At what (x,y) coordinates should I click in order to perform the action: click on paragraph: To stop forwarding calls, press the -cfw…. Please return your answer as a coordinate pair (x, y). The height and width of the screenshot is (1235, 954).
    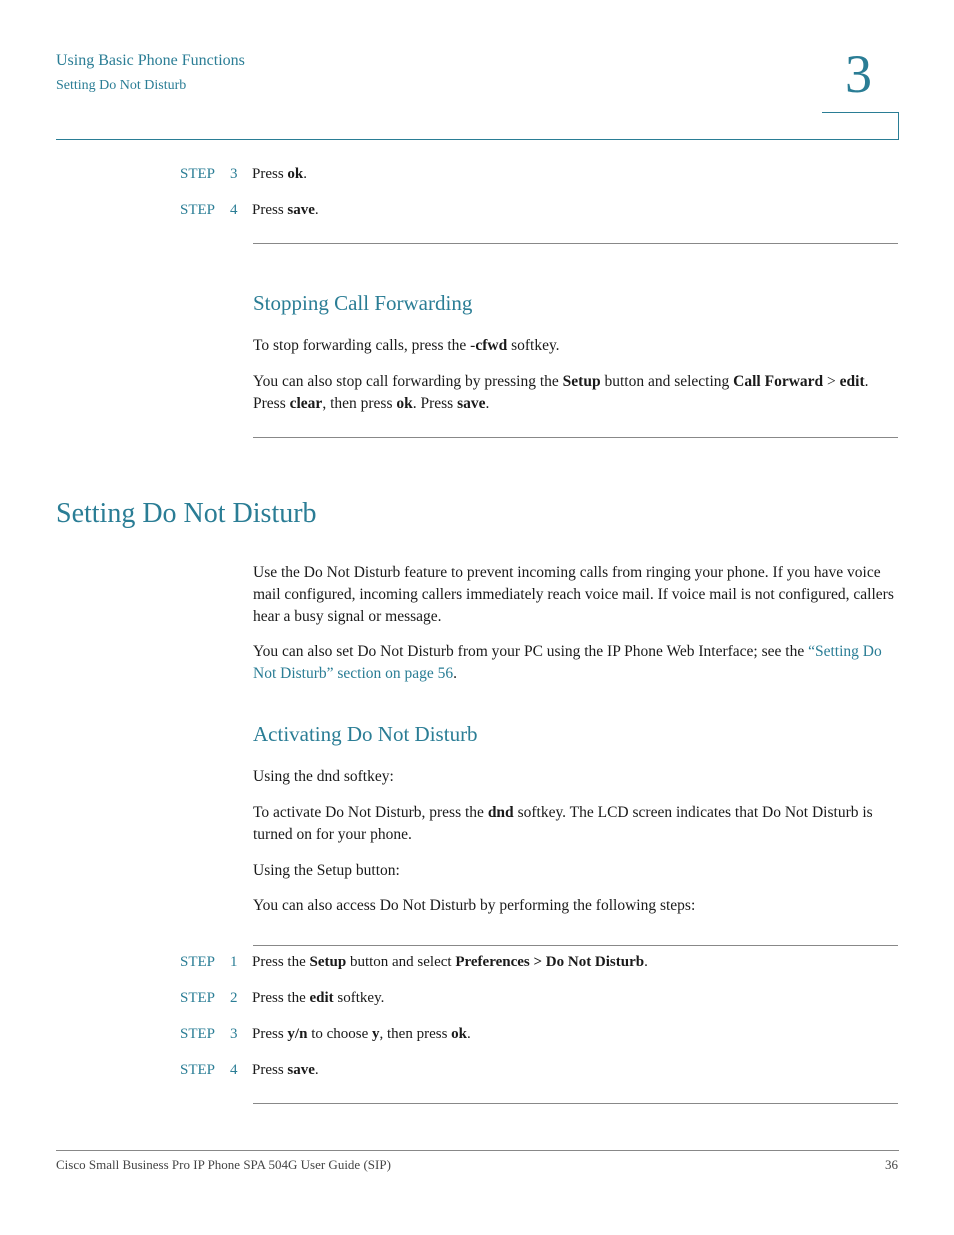
    Looking at the image, I should click on (406, 345).